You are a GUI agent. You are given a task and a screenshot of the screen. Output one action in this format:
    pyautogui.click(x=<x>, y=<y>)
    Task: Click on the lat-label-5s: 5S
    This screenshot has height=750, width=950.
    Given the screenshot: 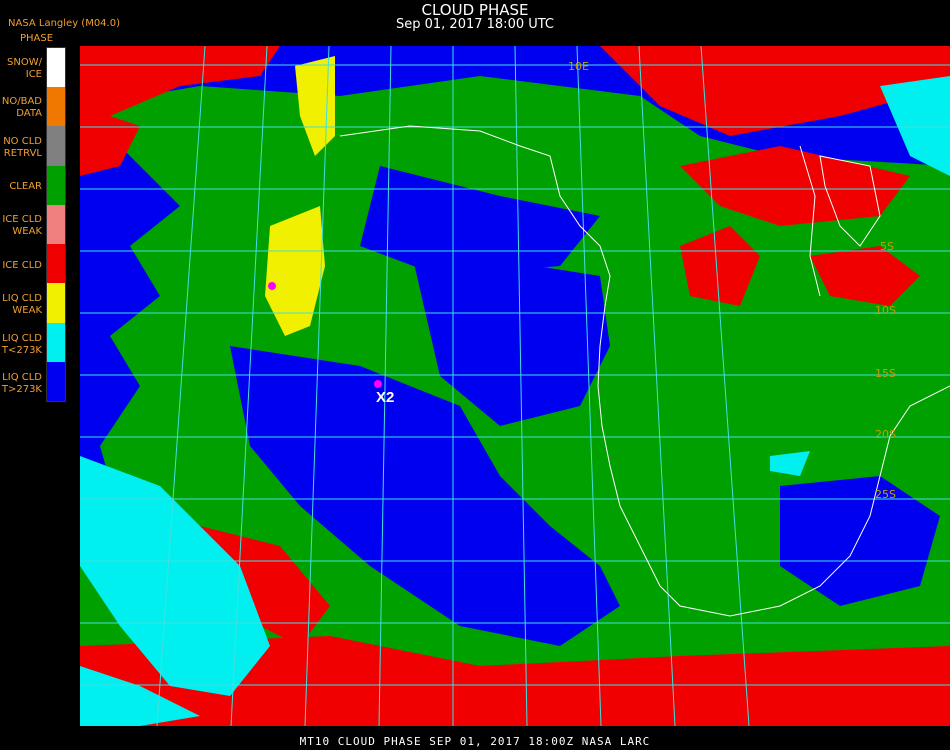 What is the action you would take?
    pyautogui.click(x=887, y=246)
    